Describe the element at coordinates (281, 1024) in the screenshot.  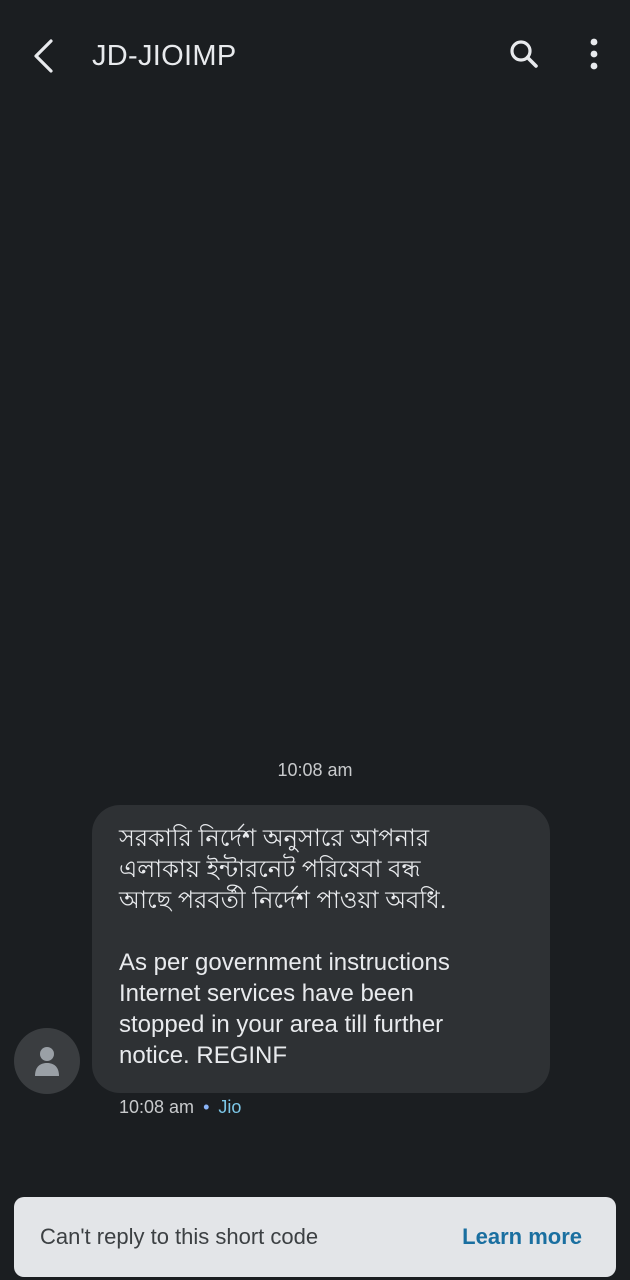
I see `message-text-english-3: stopped in your area till further` at that location.